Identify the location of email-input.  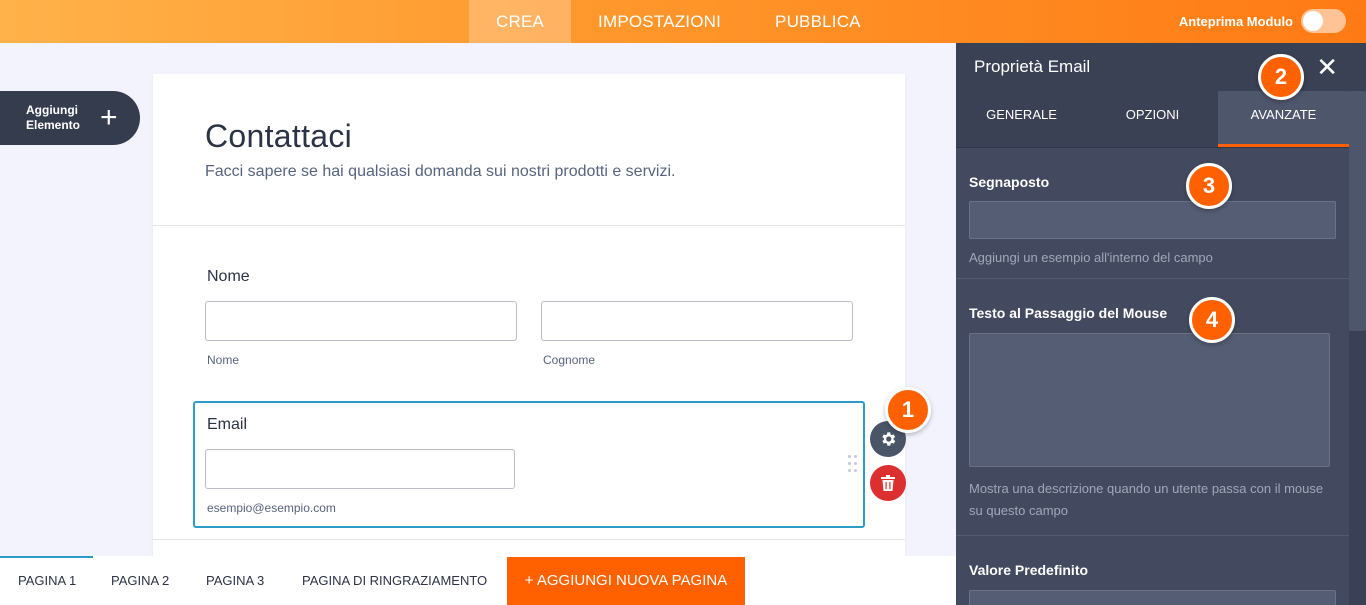
(360, 469).